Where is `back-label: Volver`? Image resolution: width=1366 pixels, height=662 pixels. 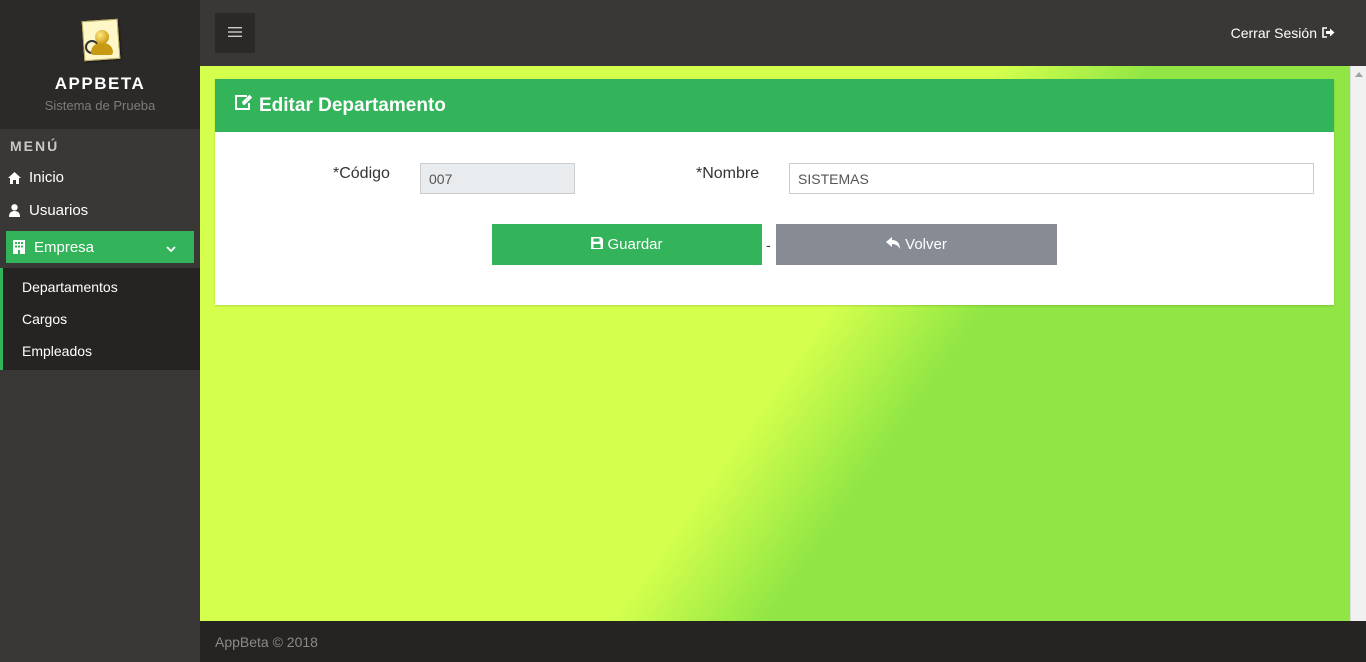 back-label: Volver is located at coordinates (926, 244).